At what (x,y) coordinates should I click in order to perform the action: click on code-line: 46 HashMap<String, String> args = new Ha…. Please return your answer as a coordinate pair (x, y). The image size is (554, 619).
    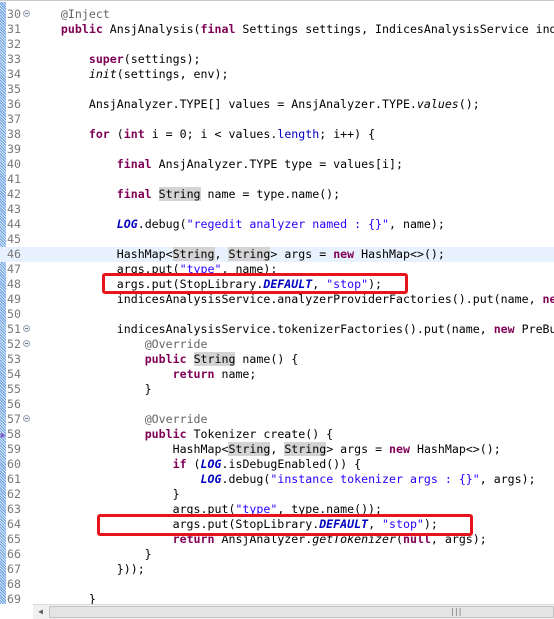
    Looking at the image, I should click on (277, 254).